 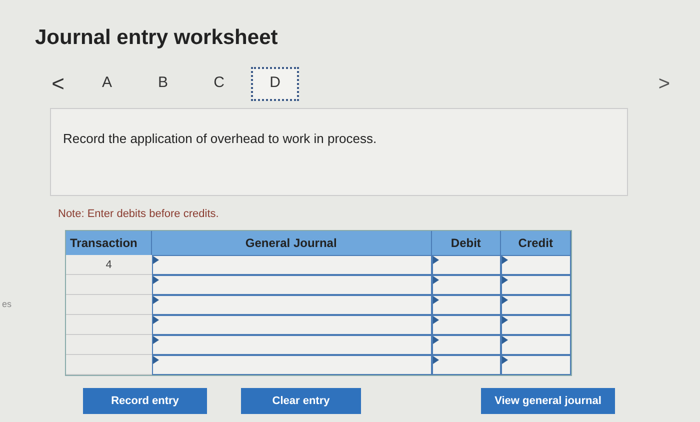 What do you see at coordinates (220, 139) in the screenshot?
I see `prompt-text: Record the application of overhead to work in process.` at bounding box center [220, 139].